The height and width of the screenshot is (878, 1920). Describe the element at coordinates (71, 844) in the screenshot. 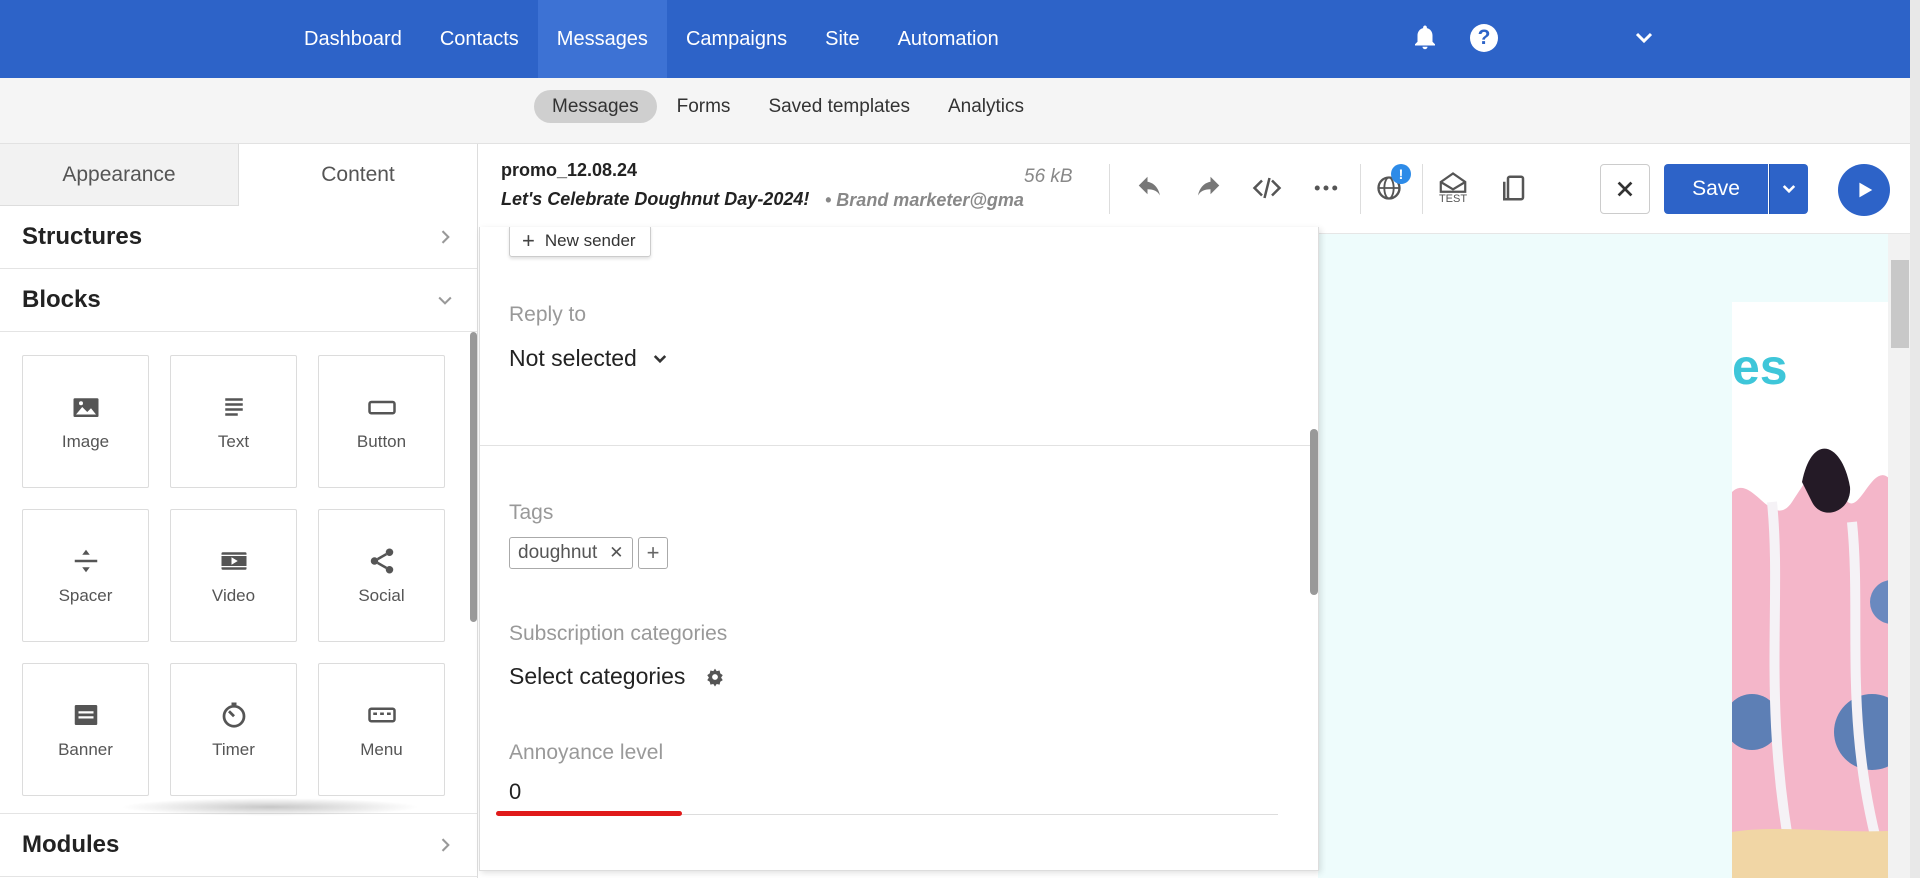

I see `modules-label: Modules` at that location.